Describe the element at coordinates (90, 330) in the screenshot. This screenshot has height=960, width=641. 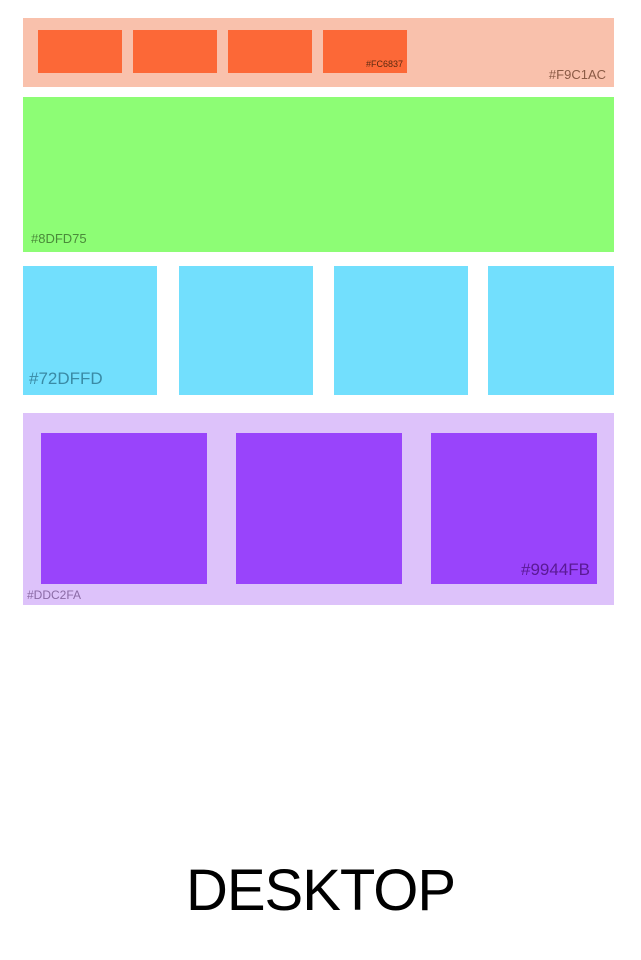
I see `feature-box: #72DFFD` at that location.